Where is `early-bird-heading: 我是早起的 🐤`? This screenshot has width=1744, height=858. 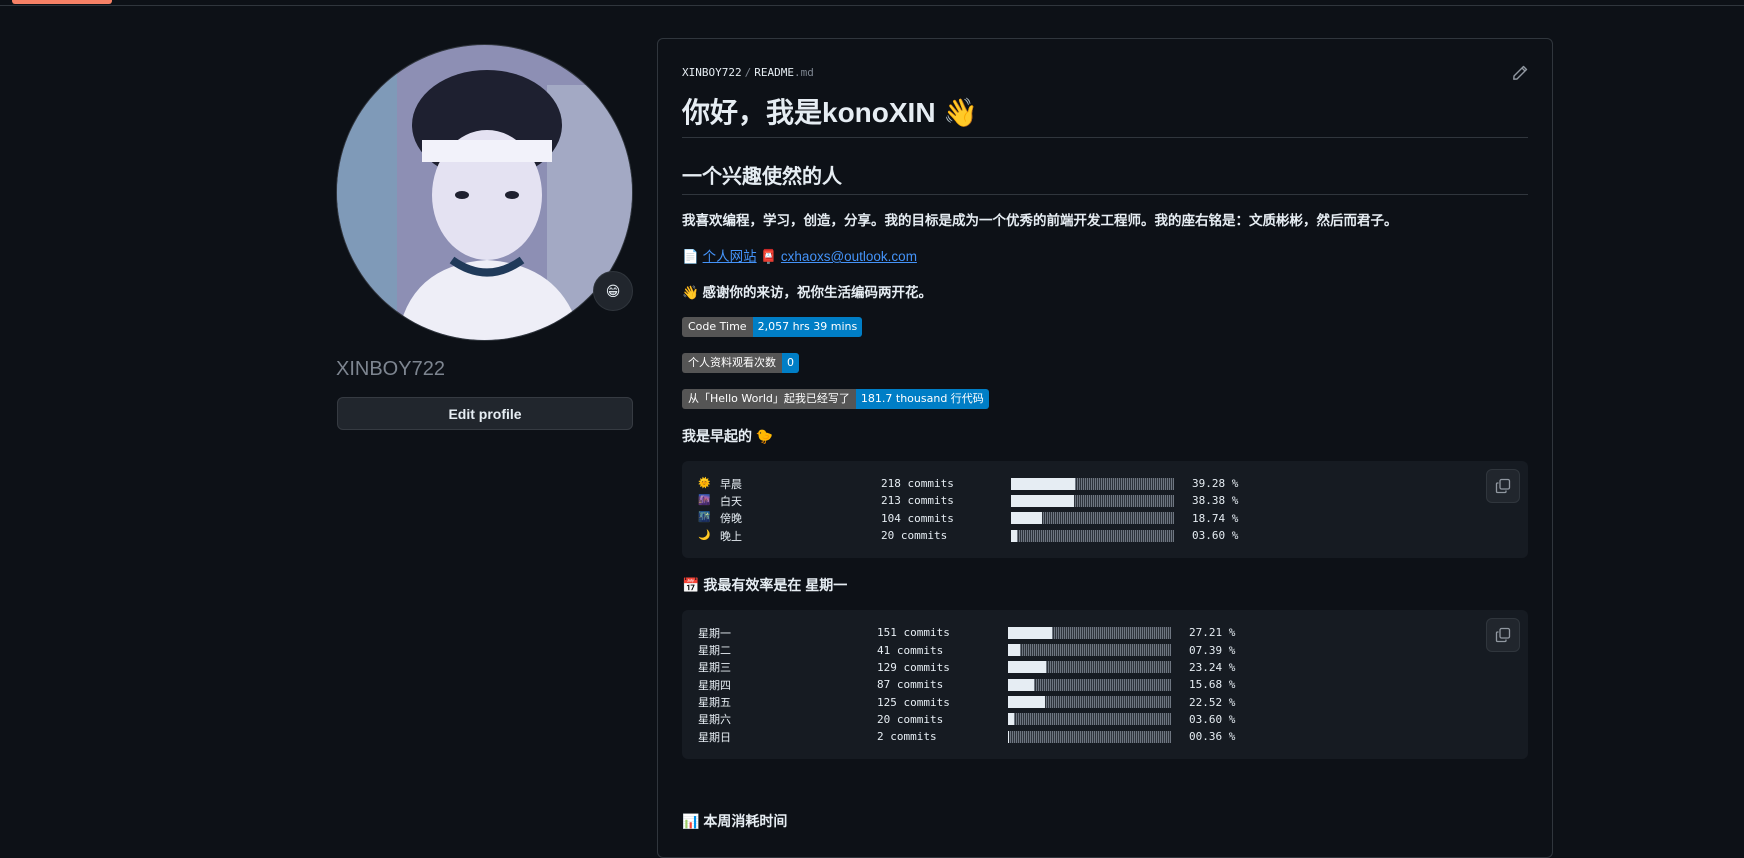 early-bird-heading: 我是早起的 🐤 is located at coordinates (728, 436).